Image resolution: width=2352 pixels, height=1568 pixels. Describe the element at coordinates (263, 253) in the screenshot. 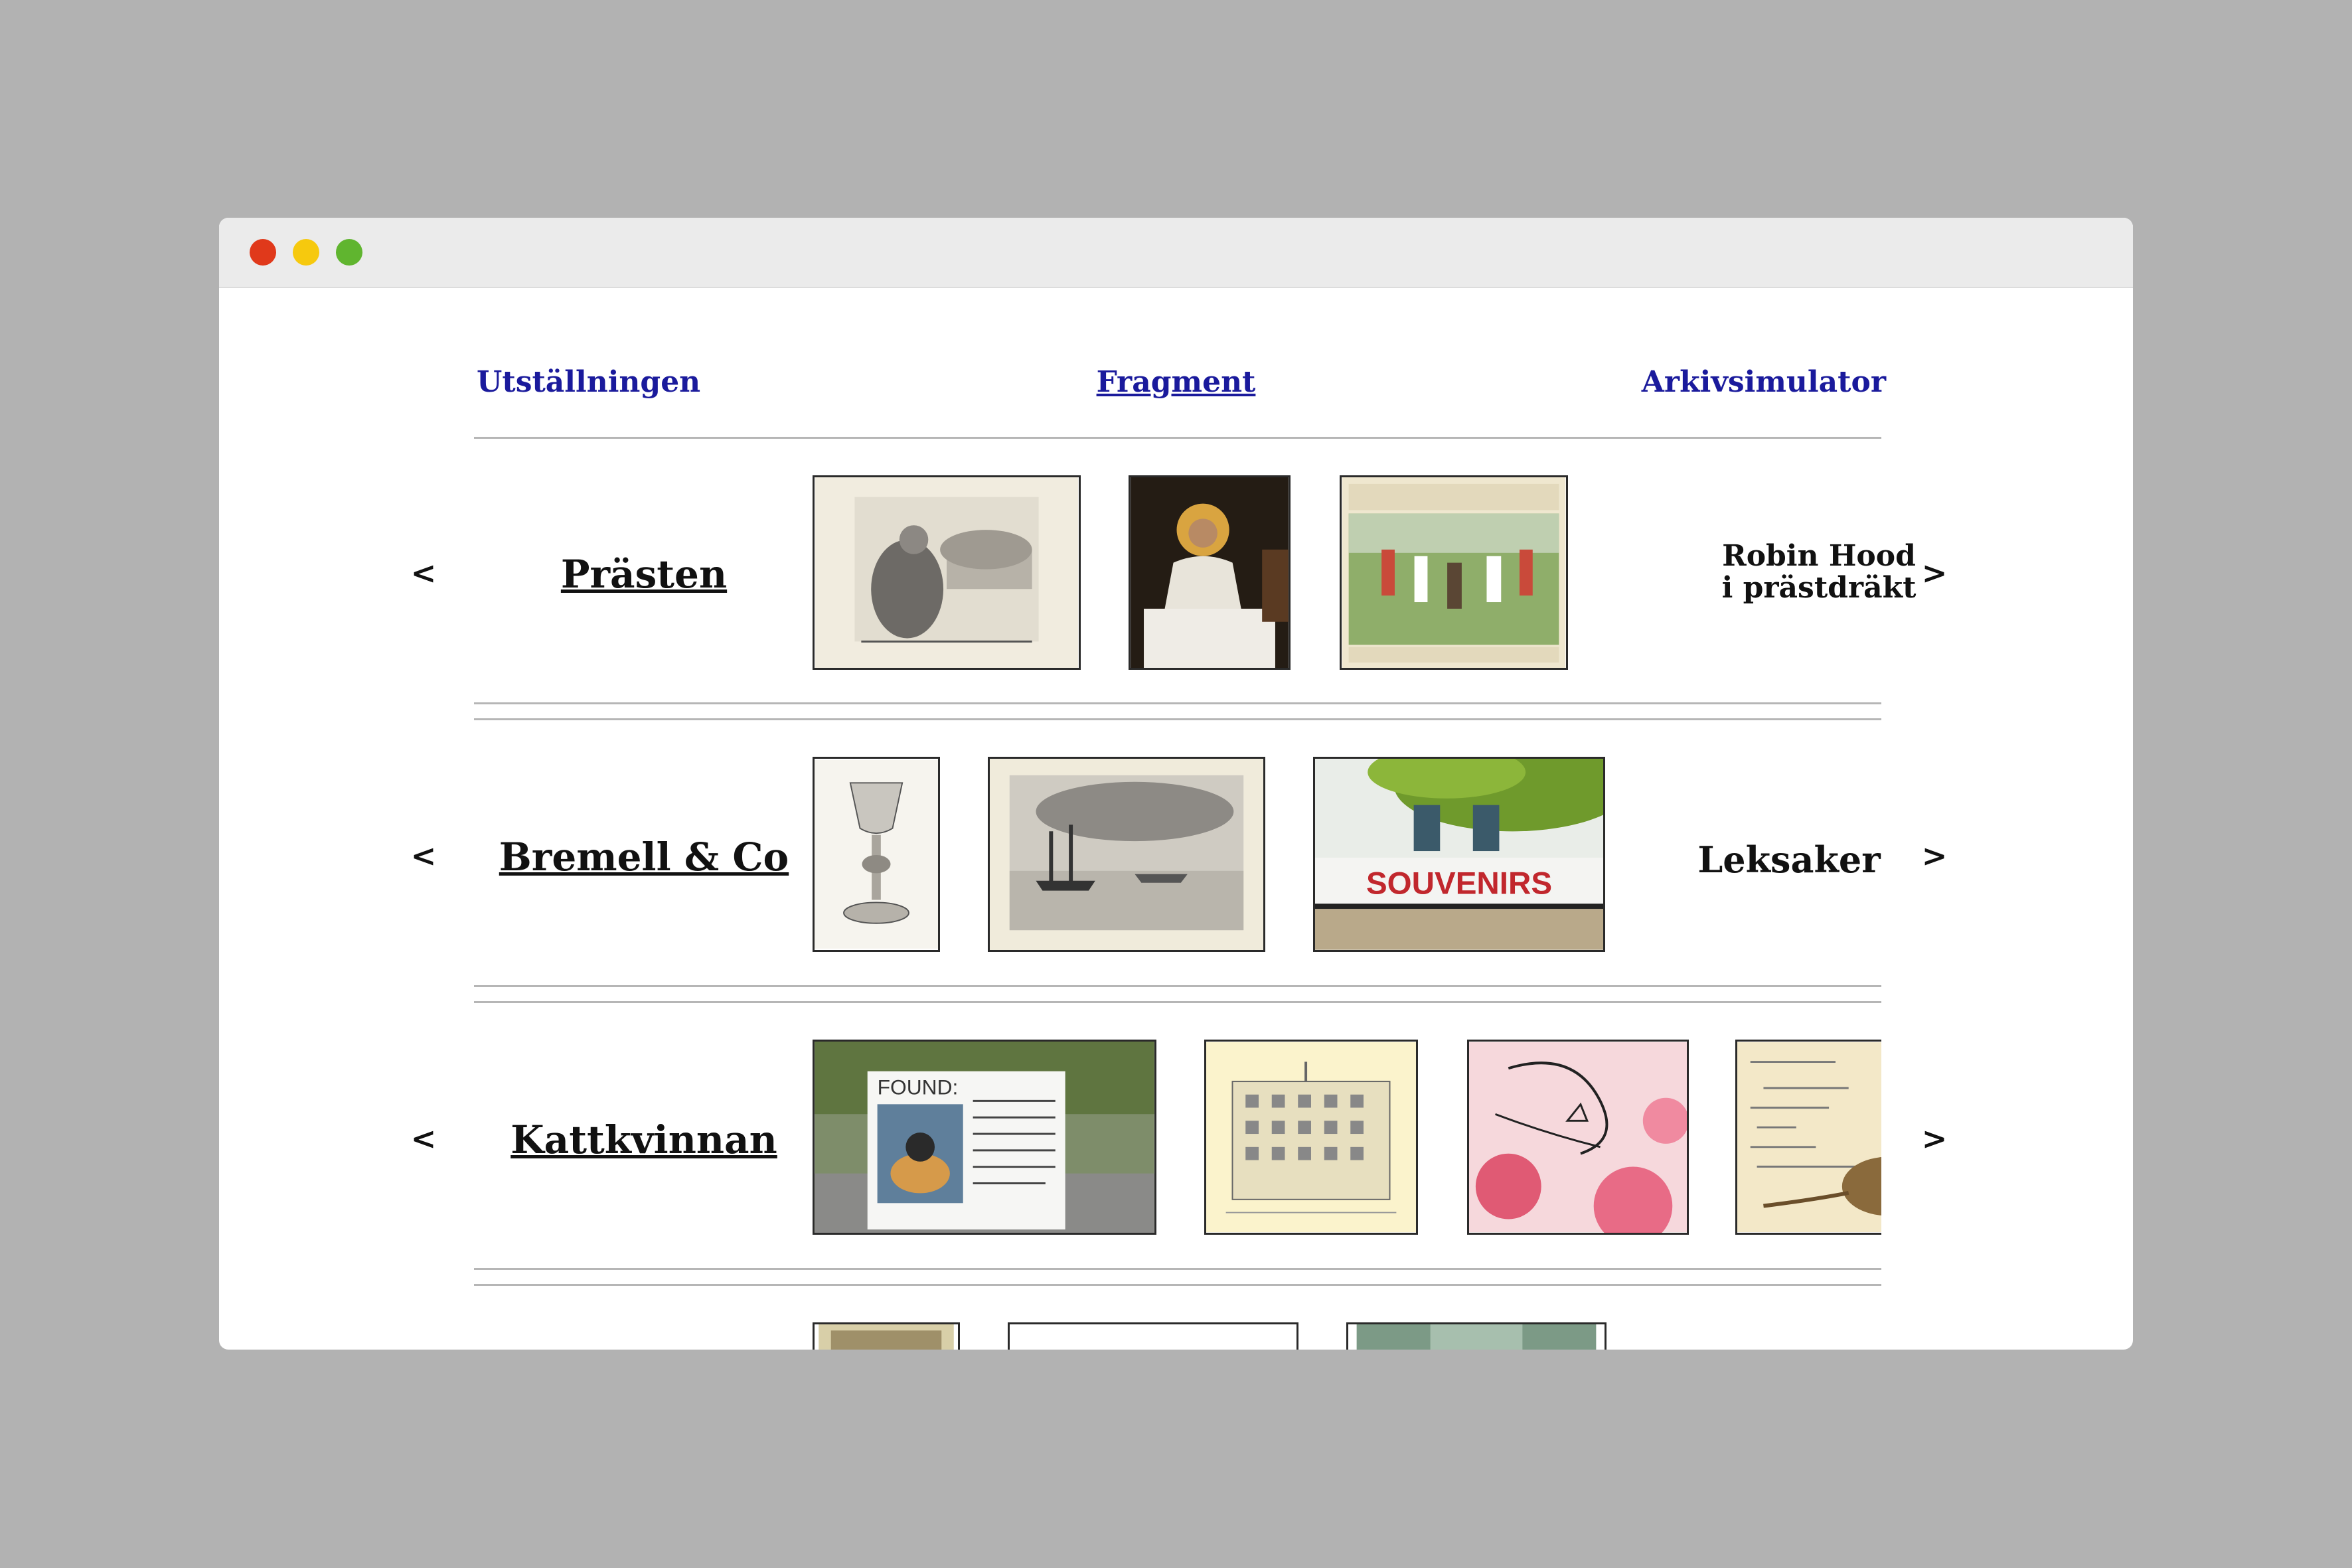

I see `close-window-button` at that location.